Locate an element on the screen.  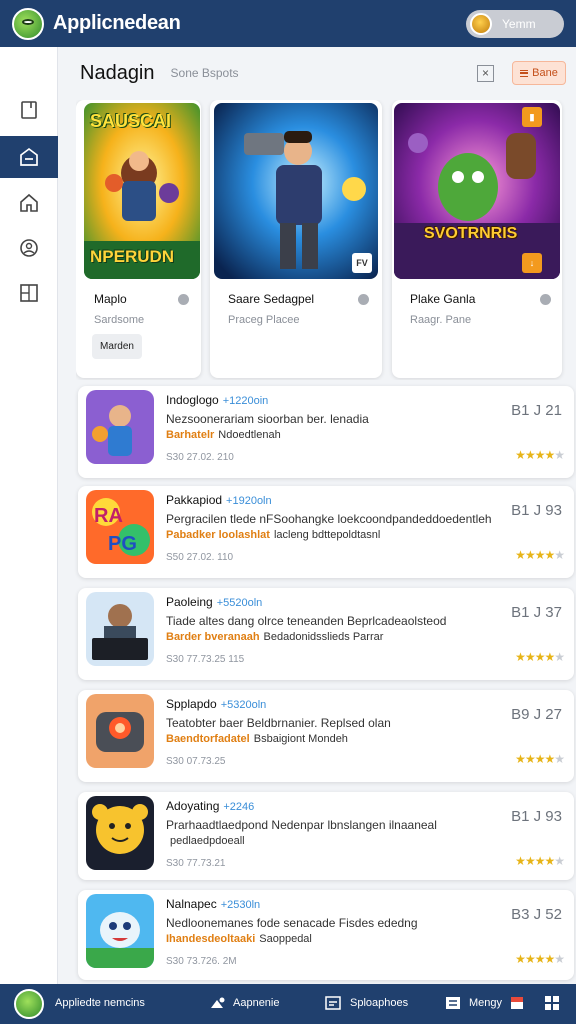
page-header: Nadagin Sone Bspots × Bane is located at coordinates (323, 73).